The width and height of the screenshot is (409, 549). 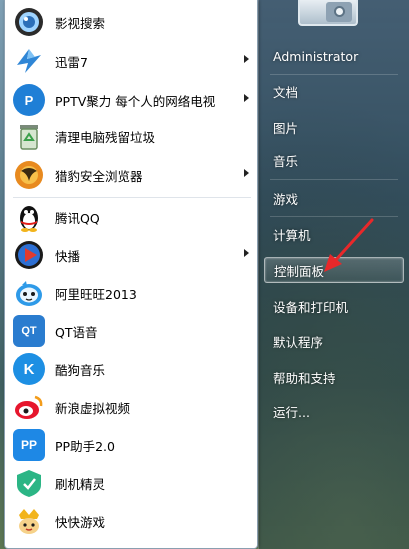 What do you see at coordinates (29, 217) in the screenshot?
I see `qq-penguin-icon` at bounding box center [29, 217].